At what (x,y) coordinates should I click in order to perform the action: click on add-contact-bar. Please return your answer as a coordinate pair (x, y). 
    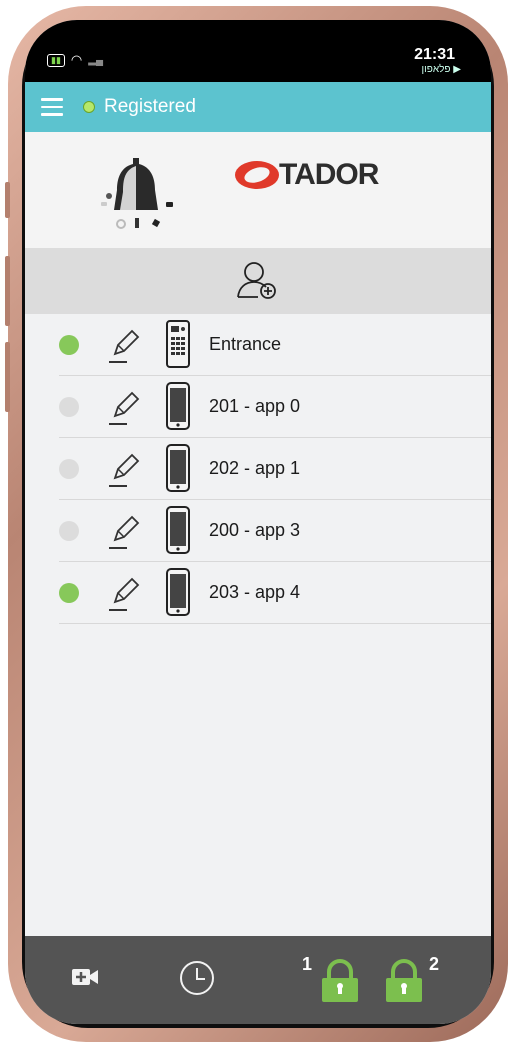
    Looking at the image, I should click on (258, 281).